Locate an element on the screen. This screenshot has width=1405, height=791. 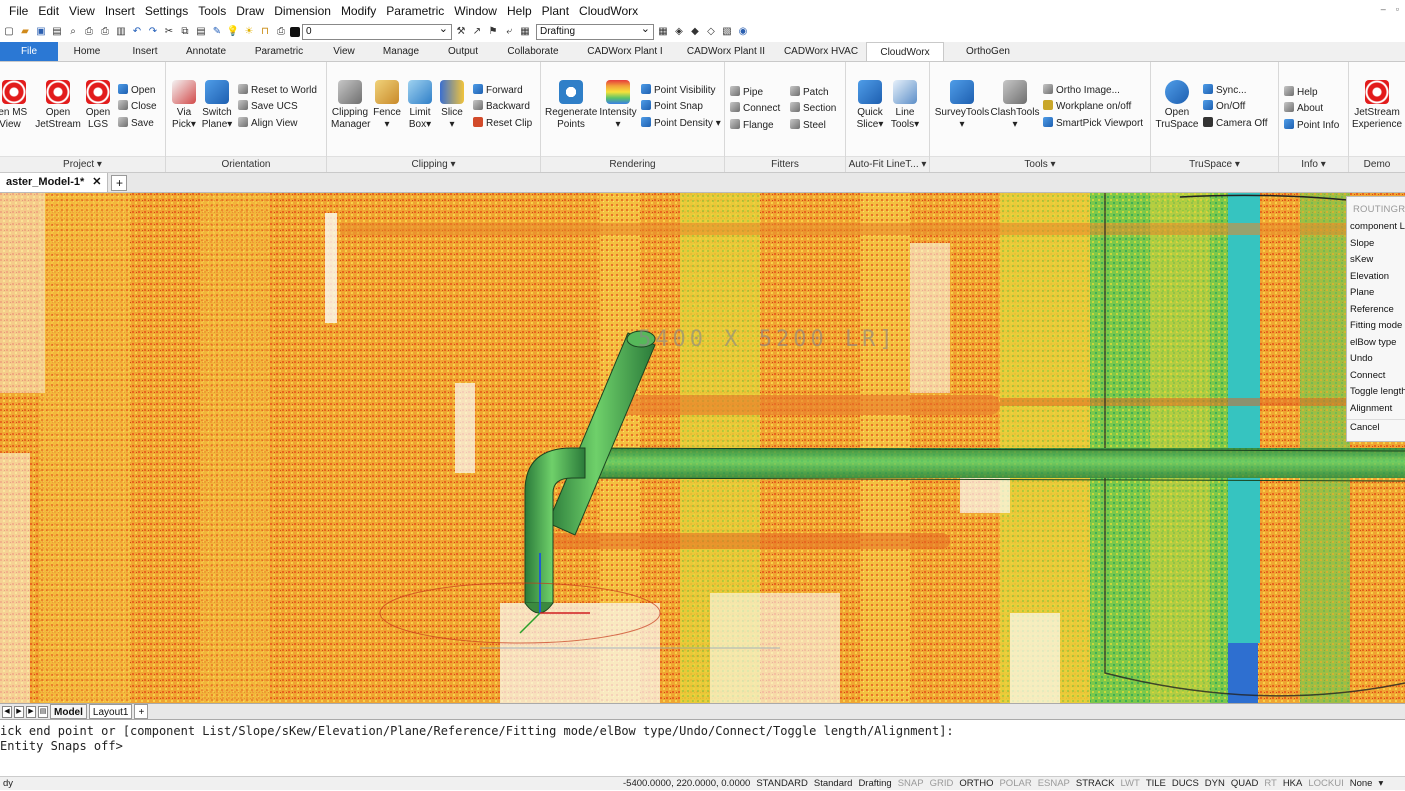
print-icon: ⎙ is located at coordinates (89, 32).